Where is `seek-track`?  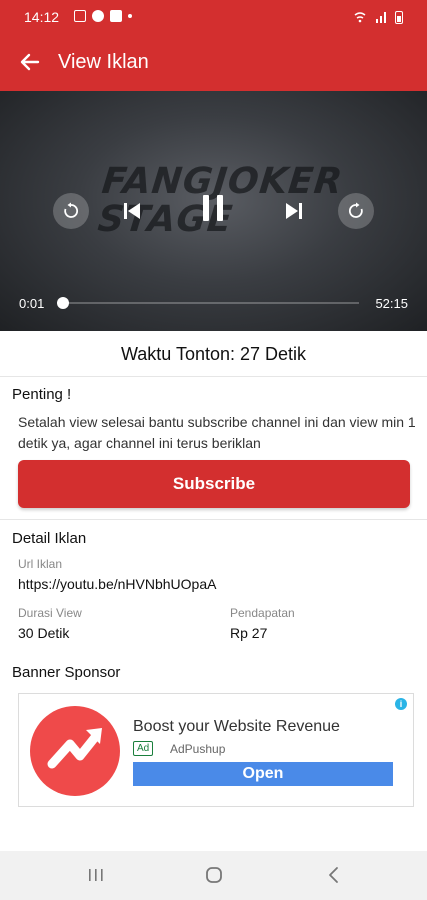
seek-track is located at coordinates (211, 303).